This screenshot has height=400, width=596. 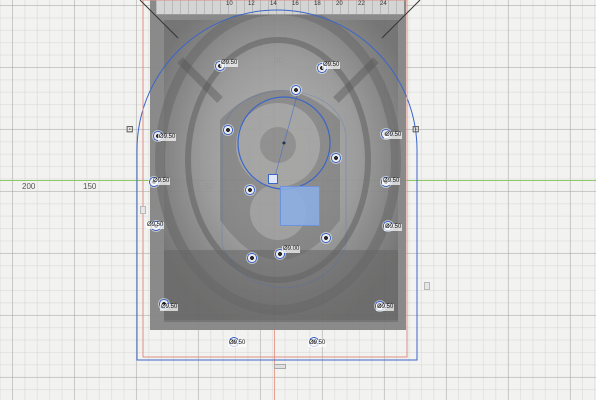 What do you see at coordinates (280, 366) in the screenshot?
I see `resize-handle-bottom` at bounding box center [280, 366].